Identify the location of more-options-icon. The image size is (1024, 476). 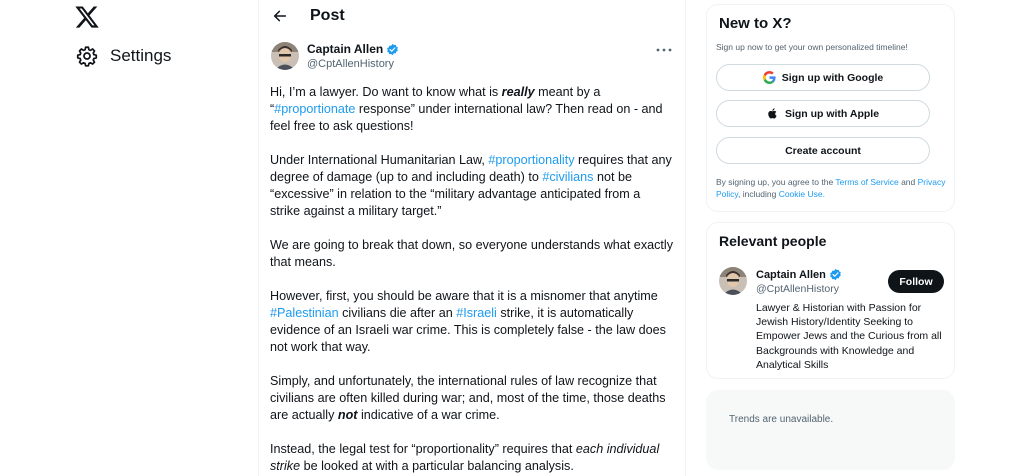
(664, 50).